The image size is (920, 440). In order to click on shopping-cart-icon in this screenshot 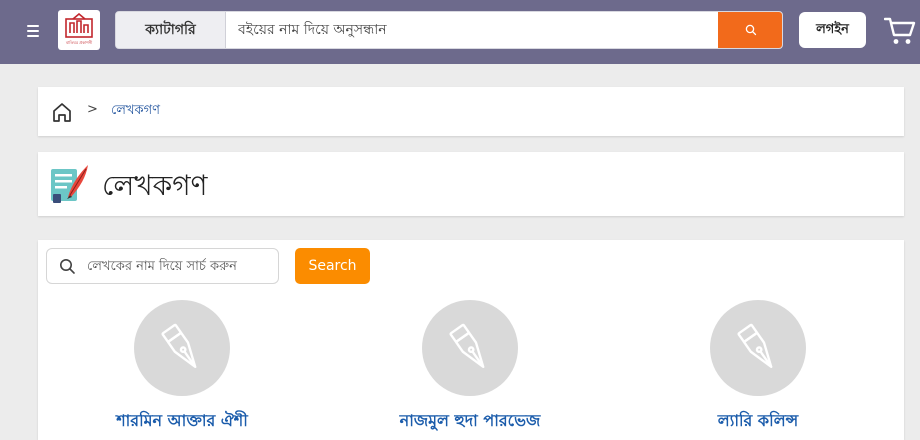, I will do `click(899, 30)`.